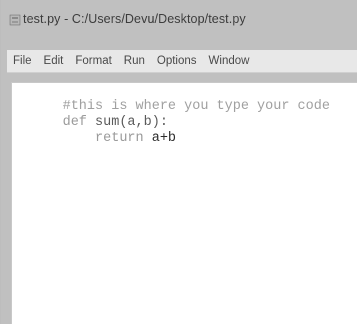  I want to click on menu-bar: File Edit Format Run Options Window, so click(182, 61).